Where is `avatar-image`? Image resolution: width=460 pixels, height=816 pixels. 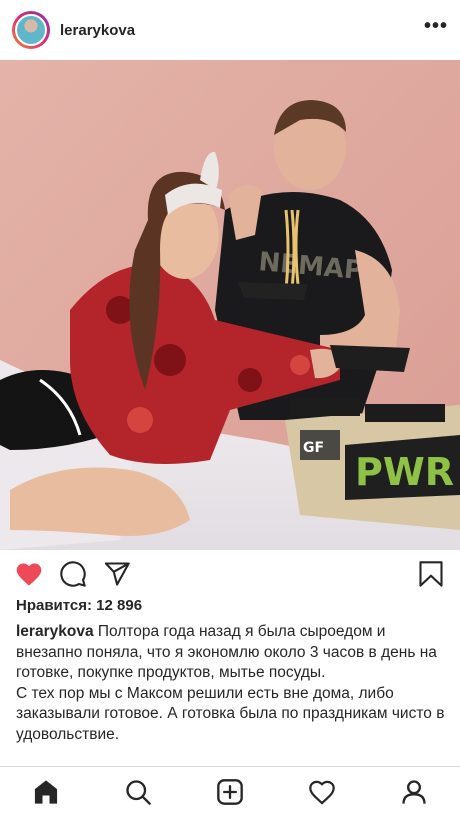 avatar-image is located at coordinates (31, 30).